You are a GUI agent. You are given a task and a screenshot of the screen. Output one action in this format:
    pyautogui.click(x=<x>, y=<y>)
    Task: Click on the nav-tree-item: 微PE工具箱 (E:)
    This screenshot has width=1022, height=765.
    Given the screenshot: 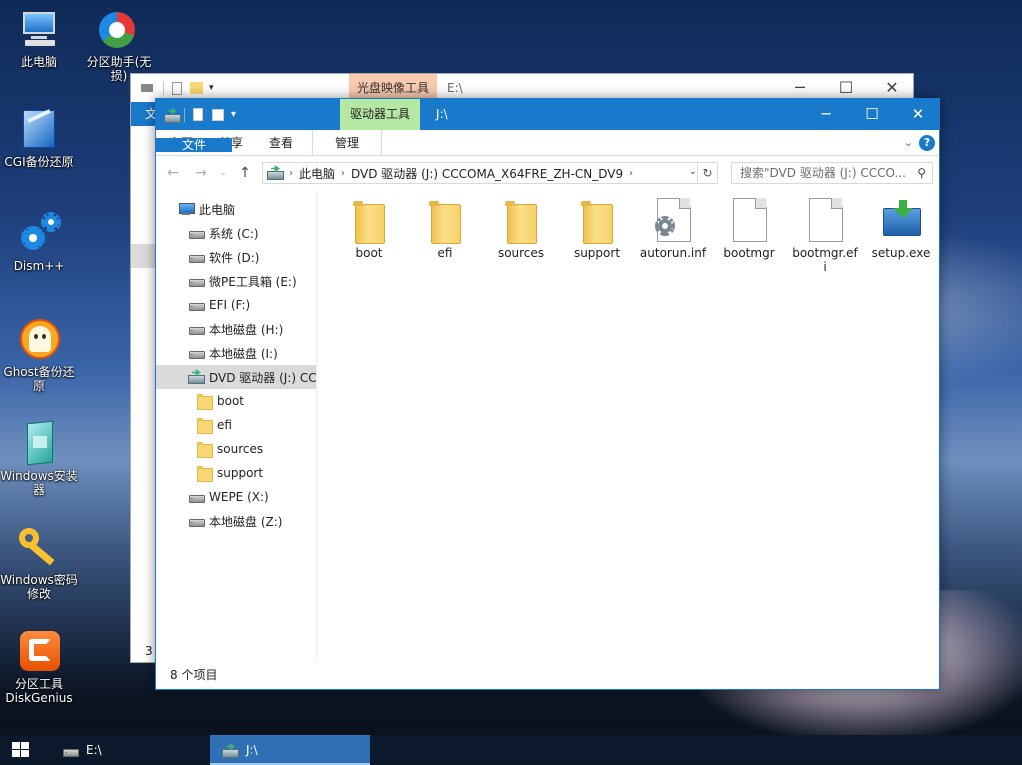 What is the action you would take?
    pyautogui.click(x=236, y=281)
    